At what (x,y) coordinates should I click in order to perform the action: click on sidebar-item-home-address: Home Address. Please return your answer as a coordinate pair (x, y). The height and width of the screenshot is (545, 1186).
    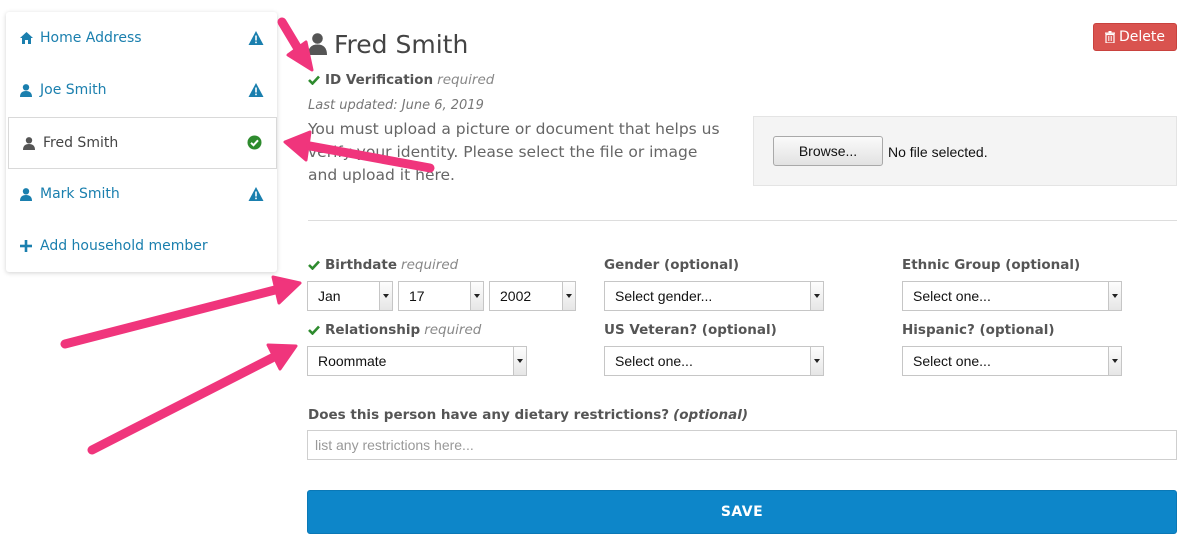
    Looking at the image, I should click on (141, 38).